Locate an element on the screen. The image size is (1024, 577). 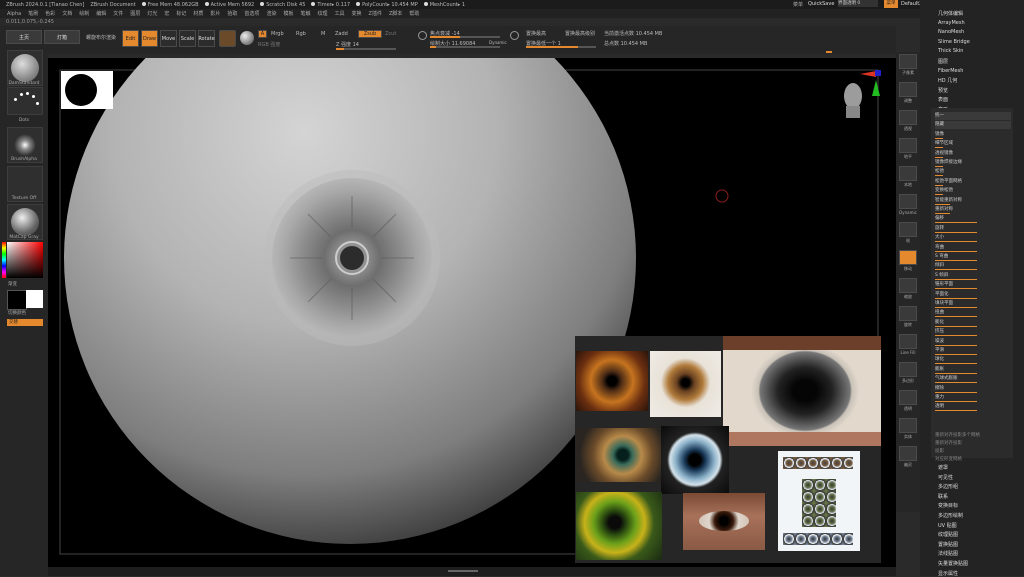
reference-image-board is located at coordinates (728, 449).